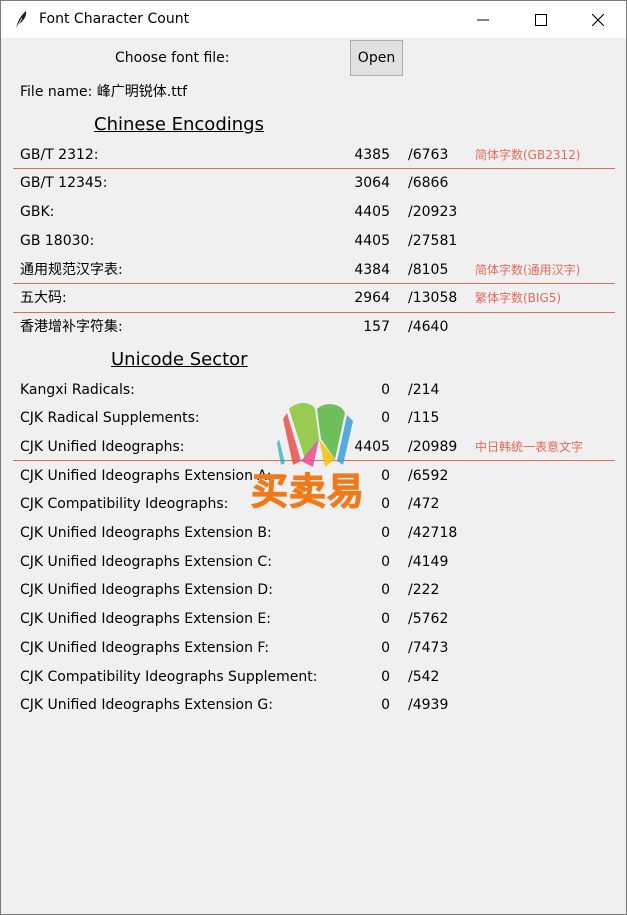 This screenshot has height=915, width=627. I want to click on row-total: /4640, so click(428, 327).